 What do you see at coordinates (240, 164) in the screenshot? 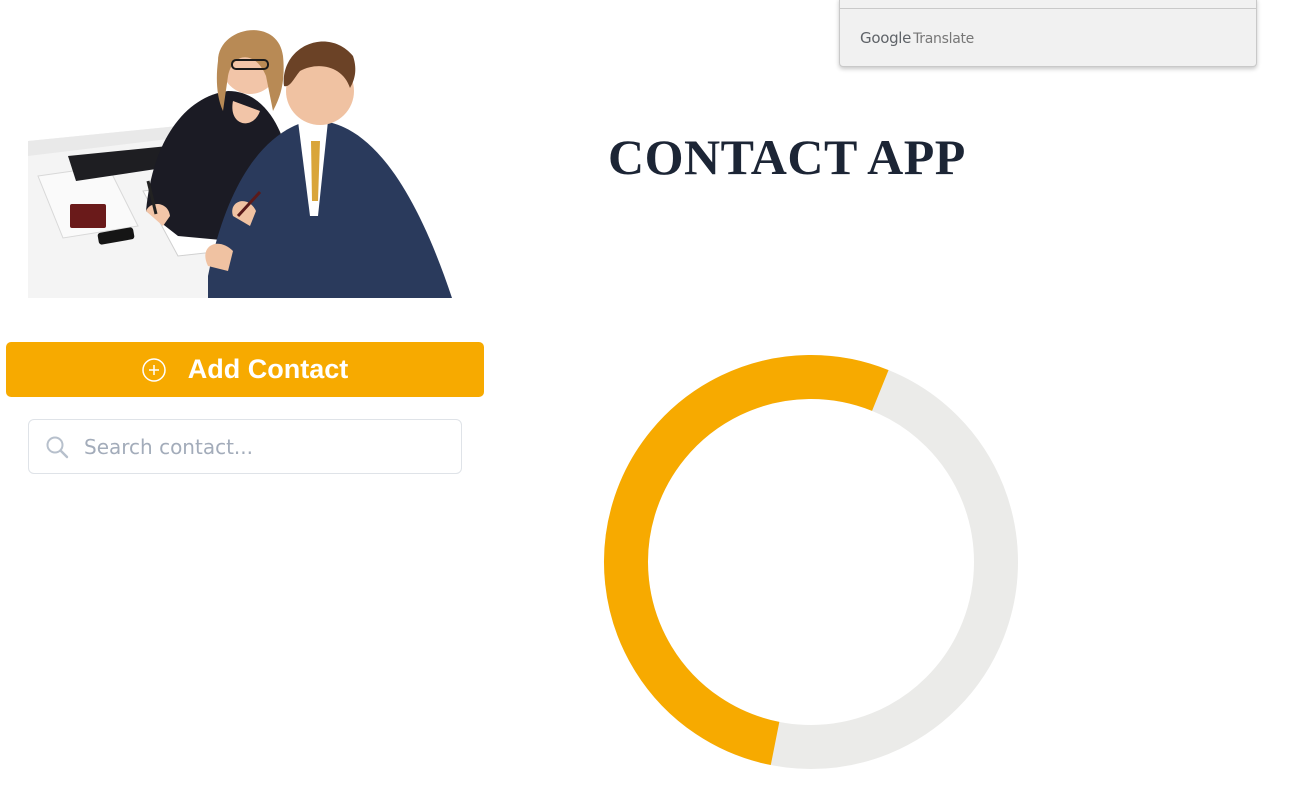
I see `hero-image` at bounding box center [240, 164].